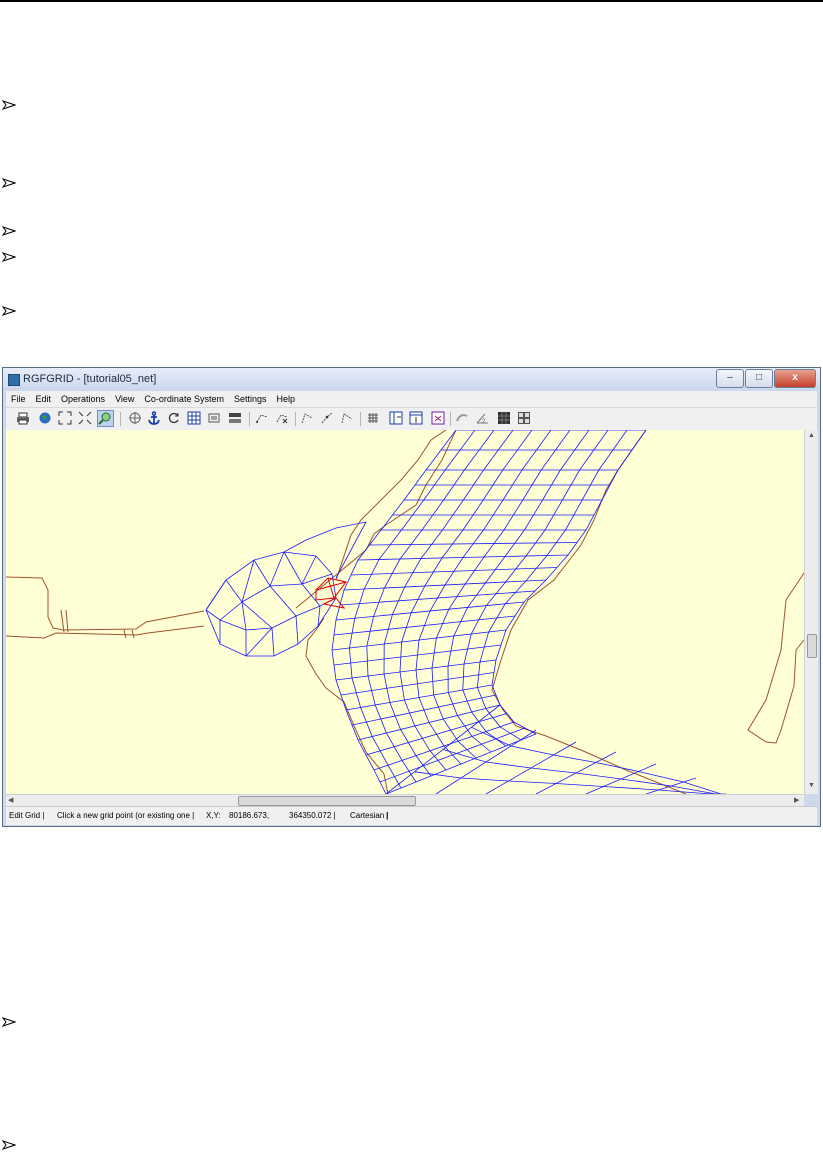  What do you see at coordinates (416, 418) in the screenshot?
I see `grid-add-icon` at bounding box center [416, 418].